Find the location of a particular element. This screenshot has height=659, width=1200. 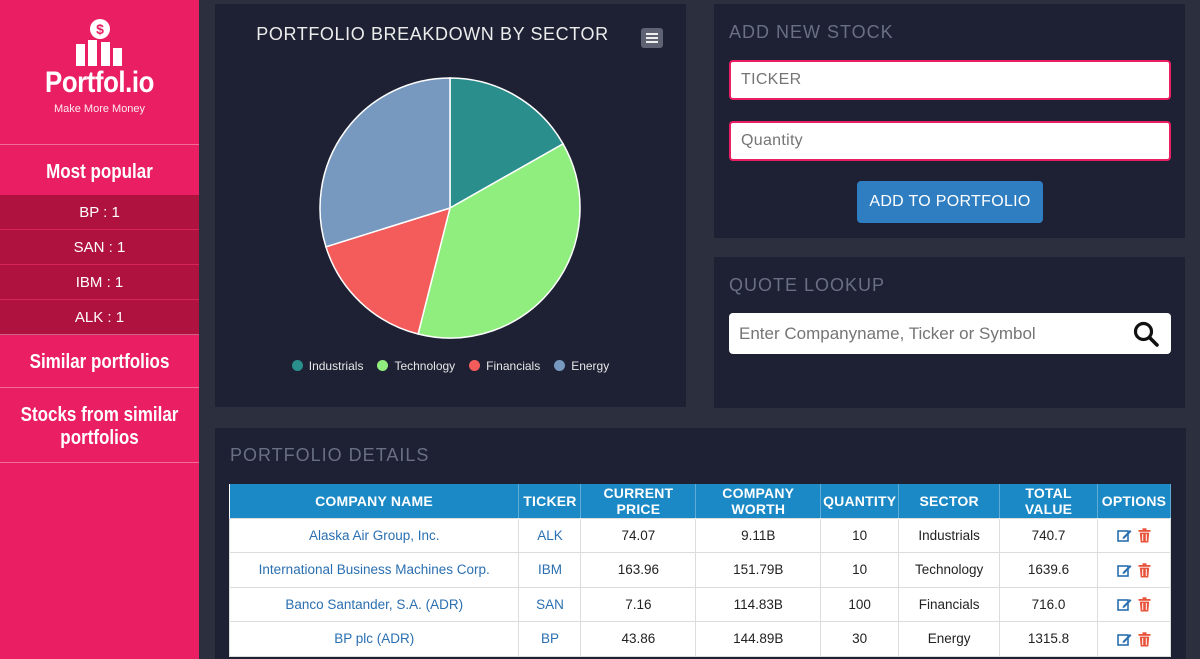

sector-cell: Financials is located at coordinates (949, 604).